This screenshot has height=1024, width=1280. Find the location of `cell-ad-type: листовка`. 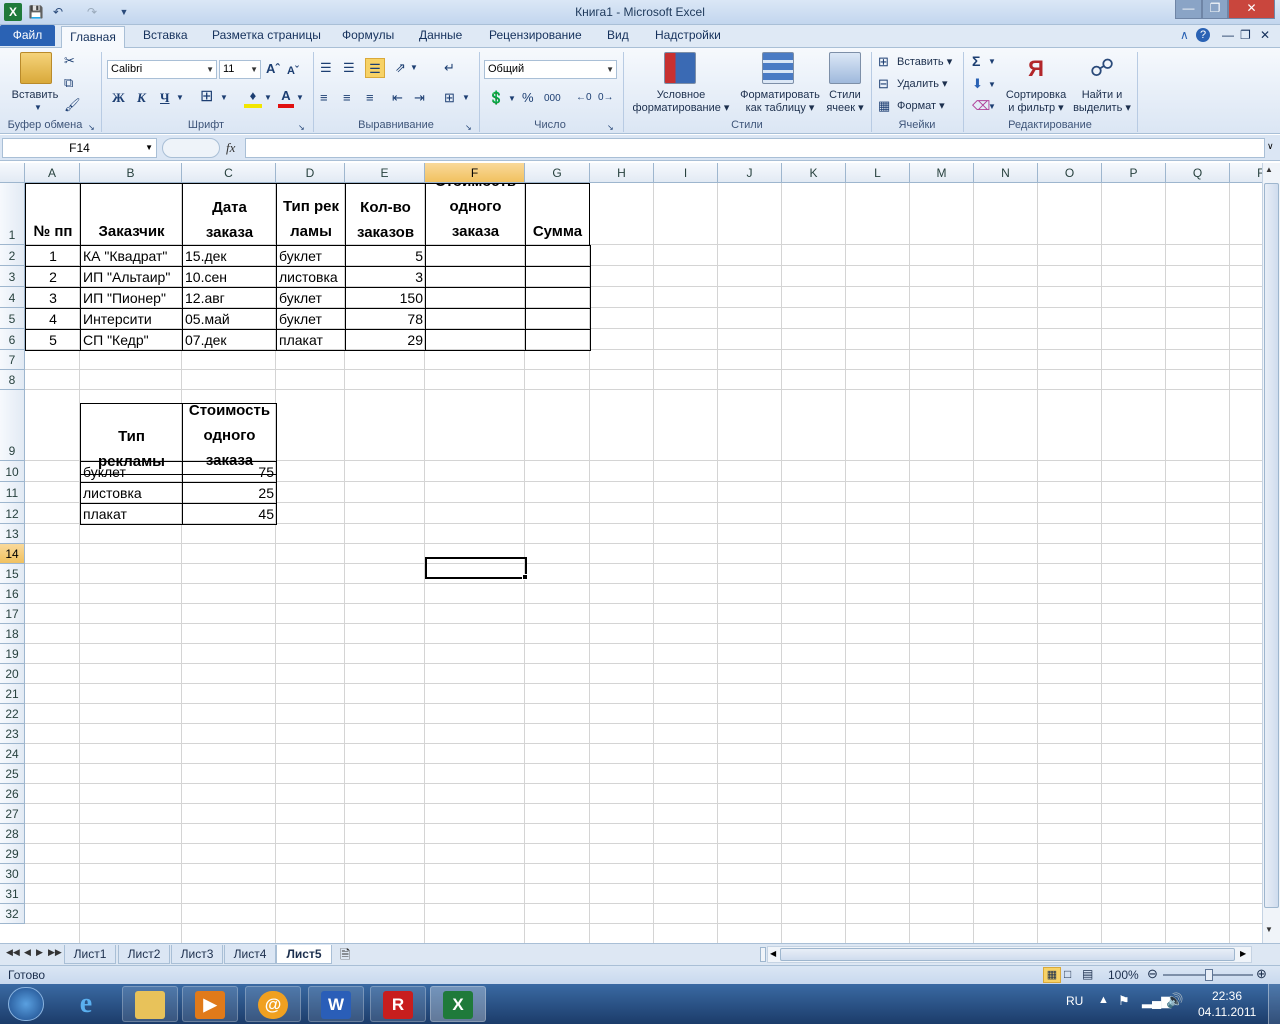

cell-ad-type: листовка is located at coordinates (131, 493).